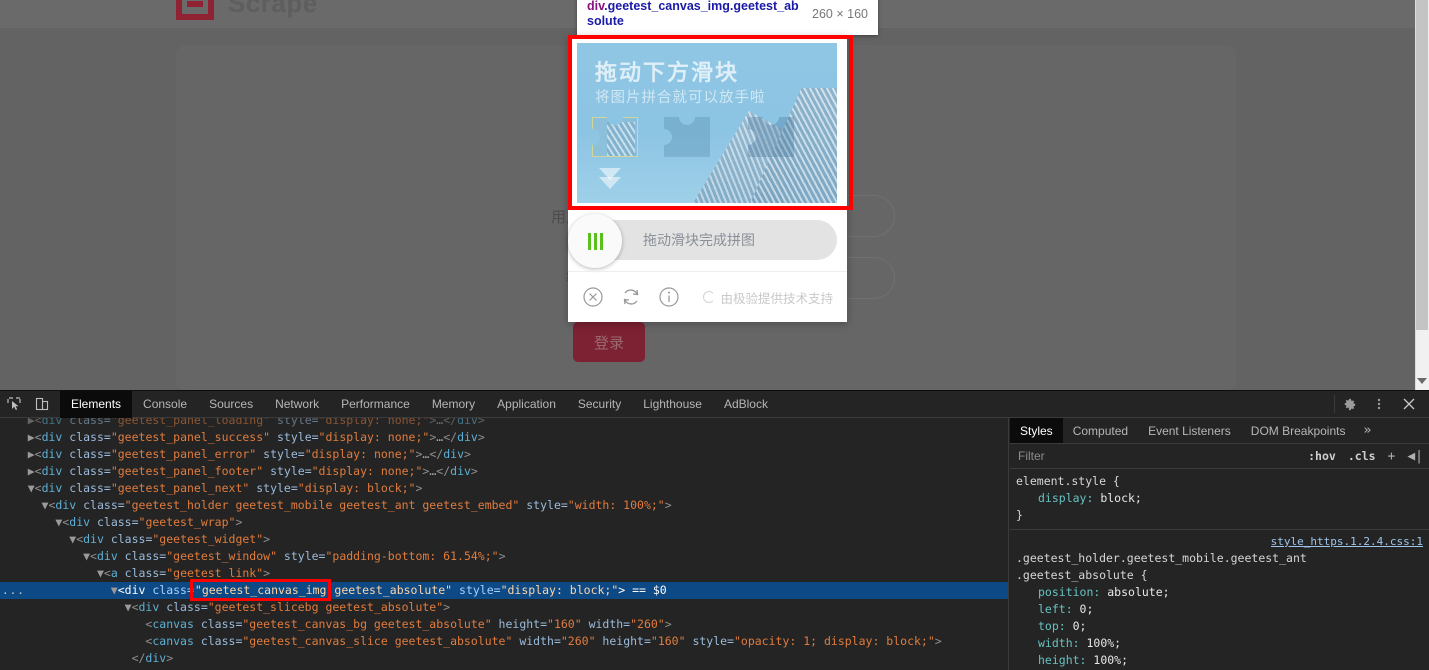 The width and height of the screenshot is (1429, 670). Describe the element at coordinates (1367, 430) in the screenshot. I see `styles-more-tabs-icon: »` at that location.